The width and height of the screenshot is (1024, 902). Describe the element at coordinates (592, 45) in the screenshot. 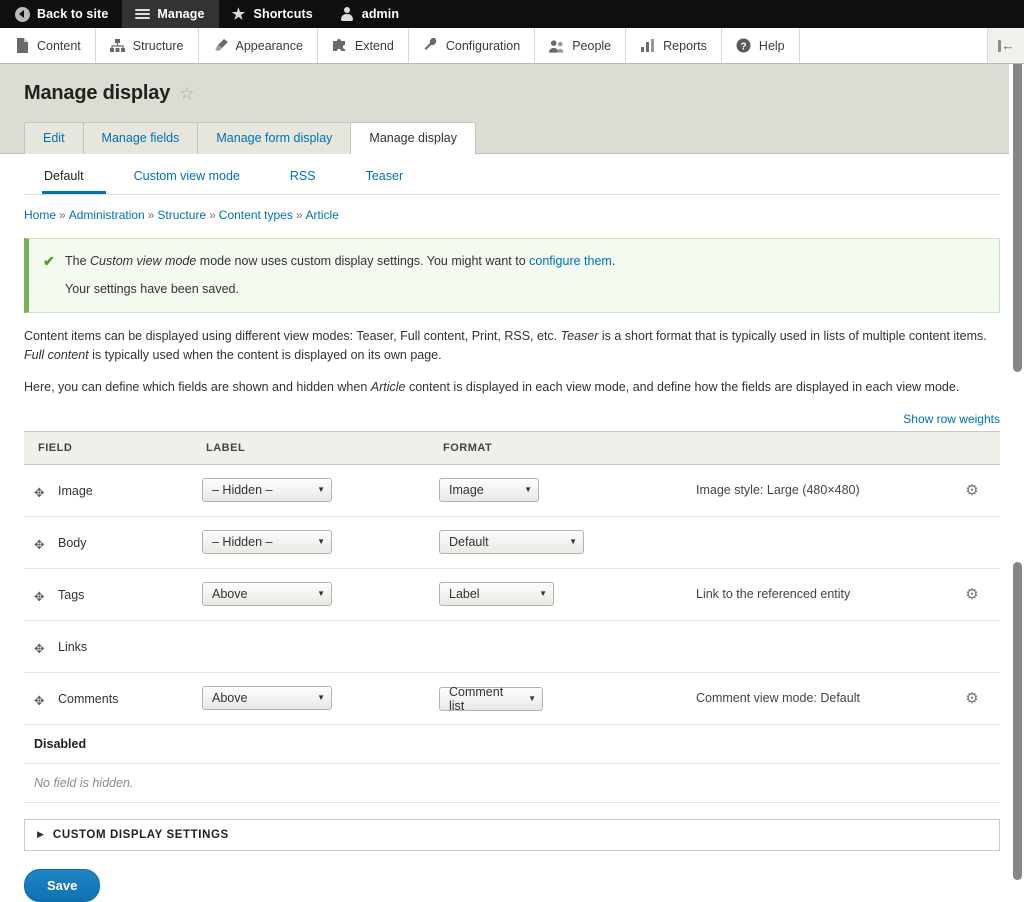

I see `menu-label-people: People` at that location.